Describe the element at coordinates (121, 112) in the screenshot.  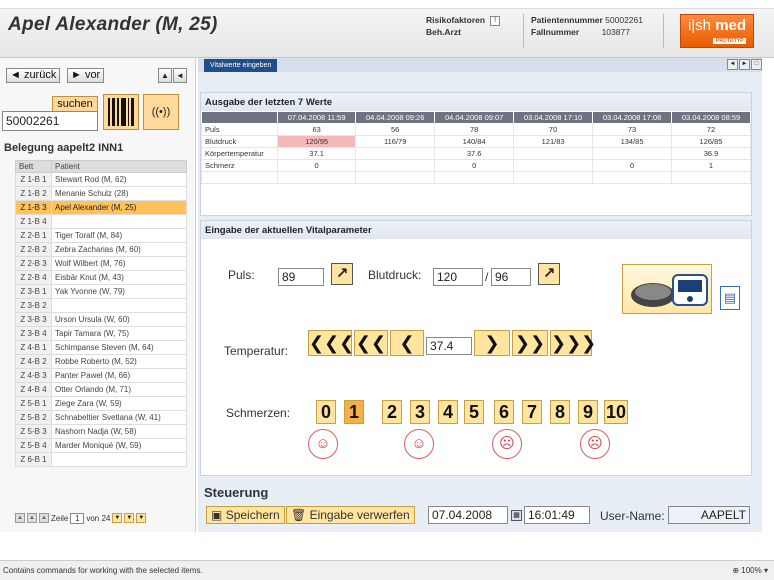
I see `barcode-scanner-icon` at that location.